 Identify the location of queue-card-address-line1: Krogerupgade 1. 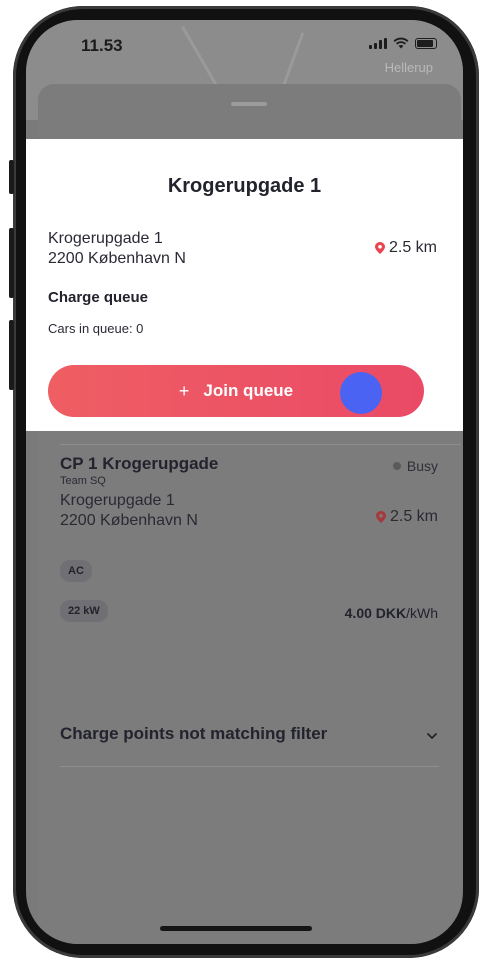
(105, 238).